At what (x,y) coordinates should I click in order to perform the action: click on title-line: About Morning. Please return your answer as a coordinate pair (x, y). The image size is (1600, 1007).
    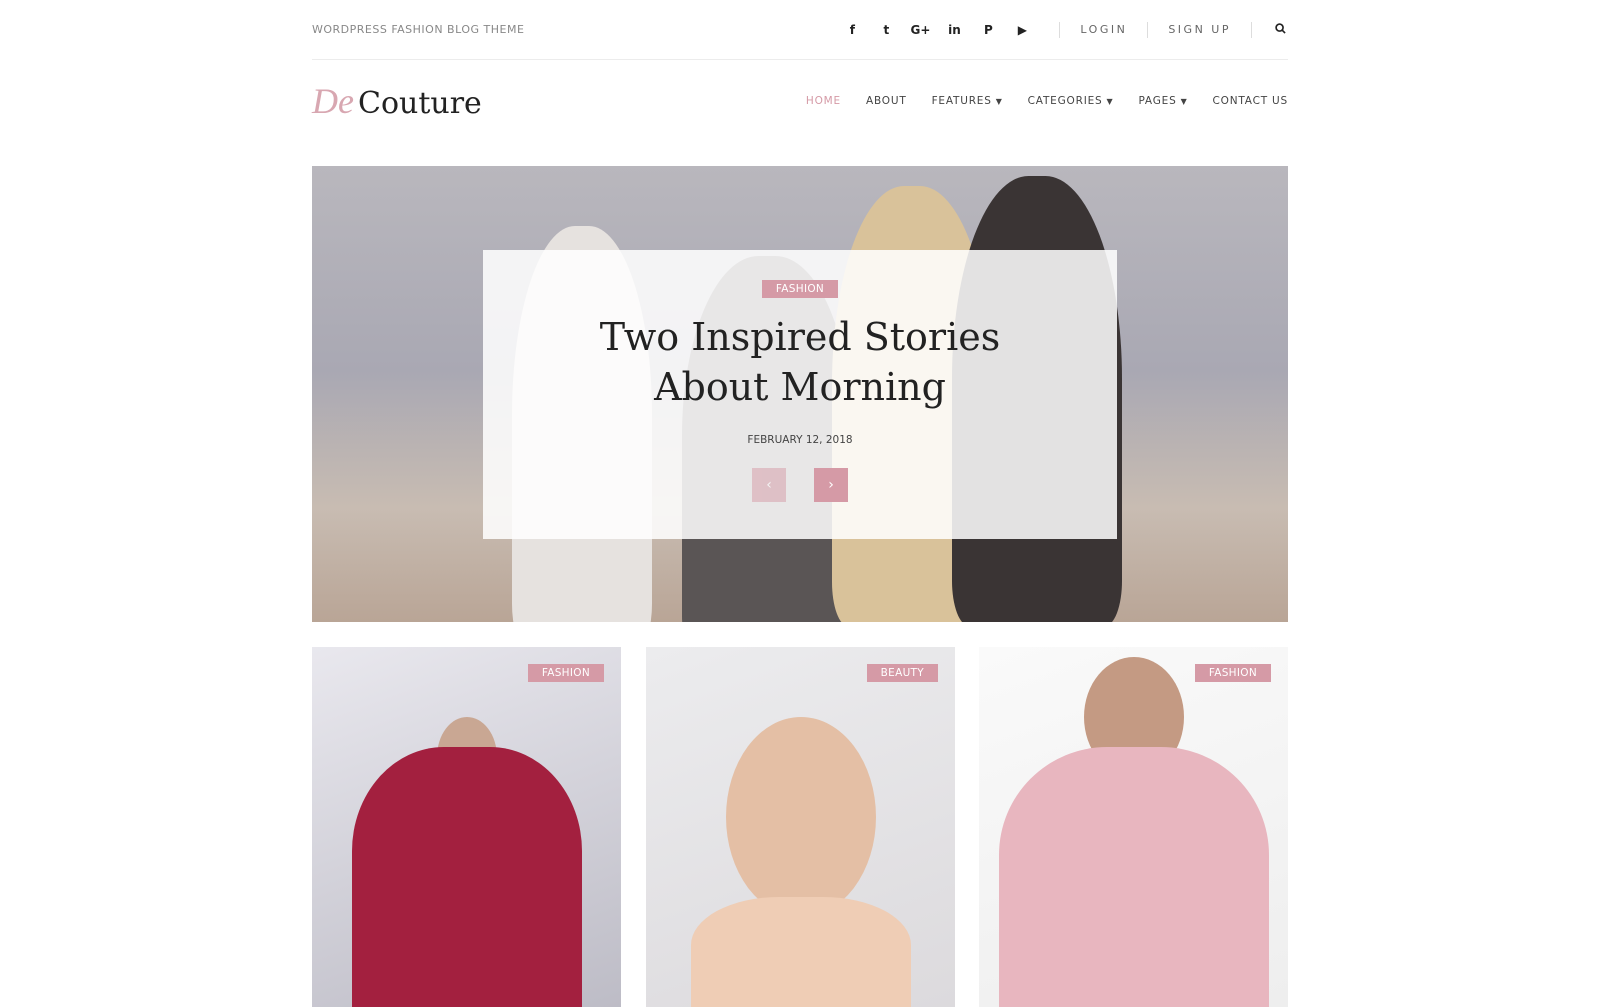
    Looking at the image, I should click on (800, 387).